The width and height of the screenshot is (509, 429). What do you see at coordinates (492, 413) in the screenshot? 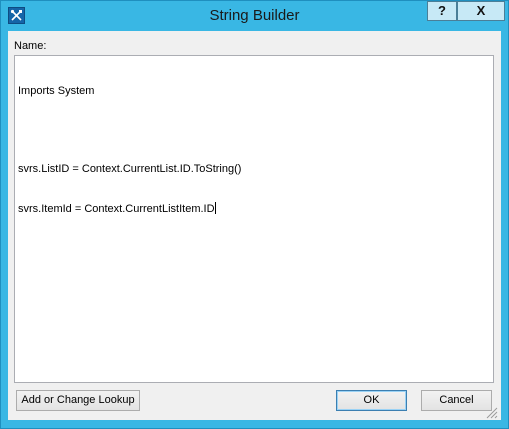
I see `resize-grip-icon` at bounding box center [492, 413].